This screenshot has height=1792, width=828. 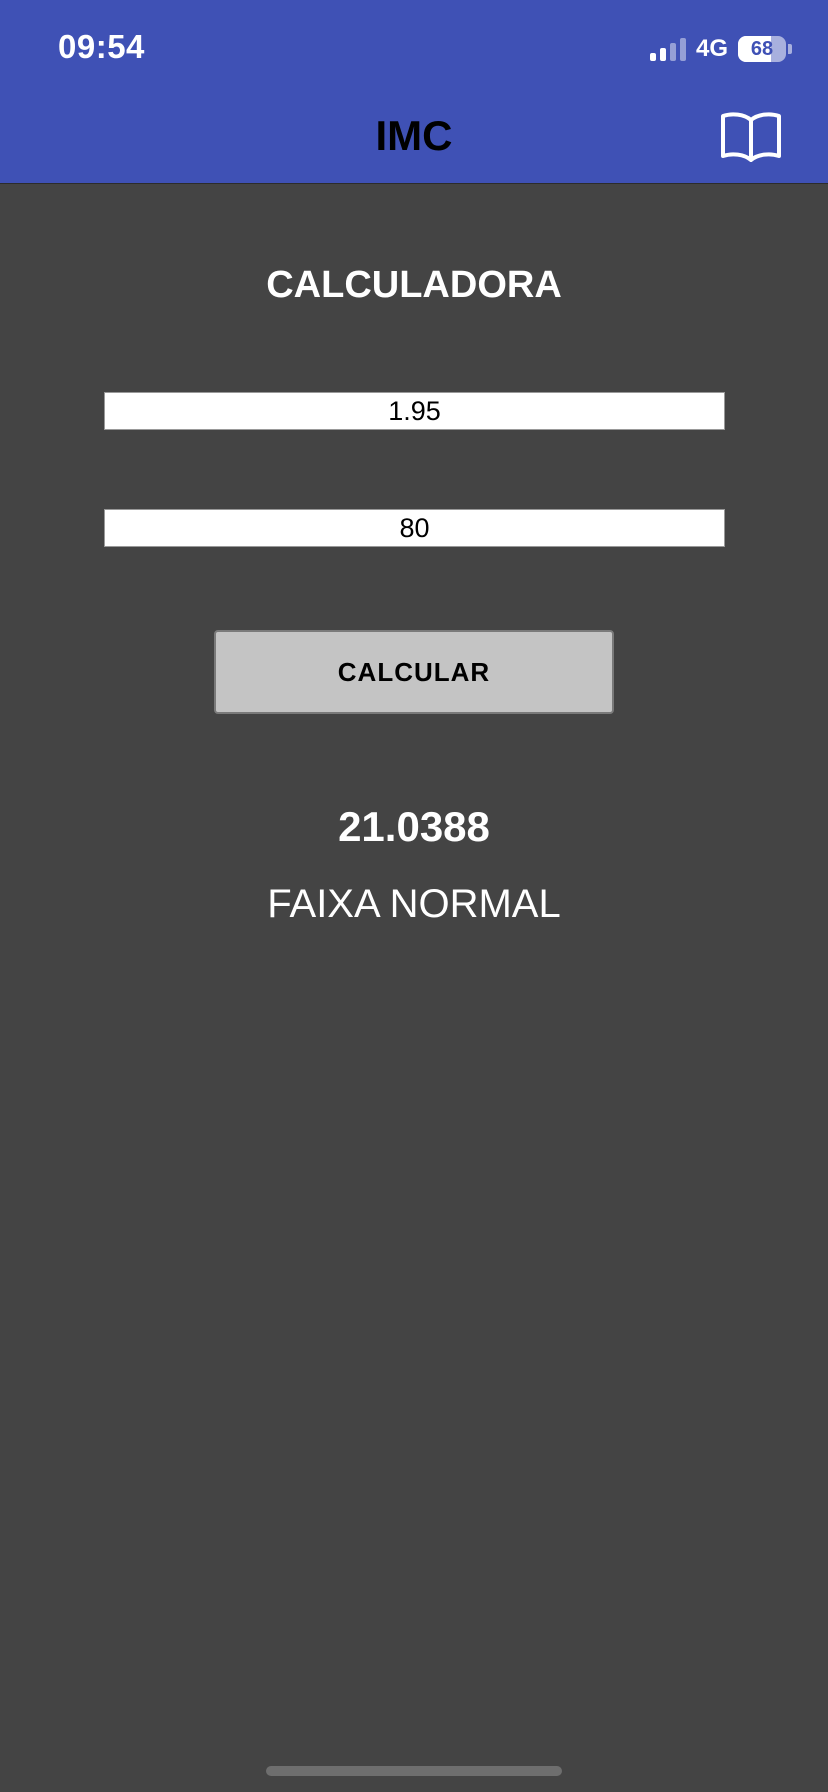 What do you see at coordinates (101, 46) in the screenshot?
I see `status-time: 09:54` at bounding box center [101, 46].